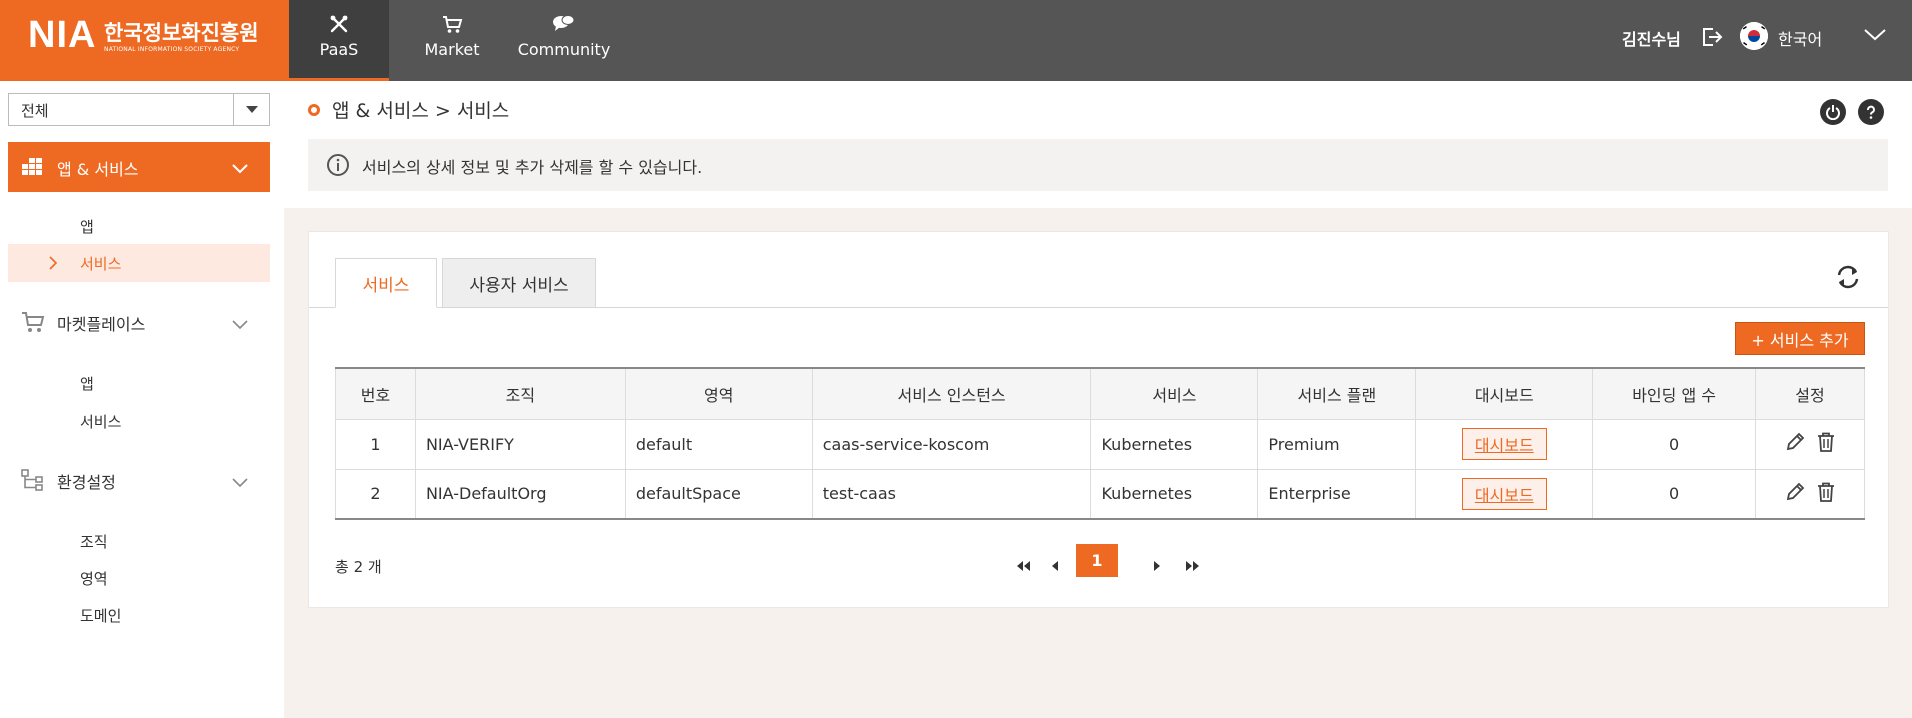 The height and width of the screenshot is (718, 1912). Describe the element at coordinates (139, 480) in the screenshot. I see `menu-settings: 환경설정` at that location.